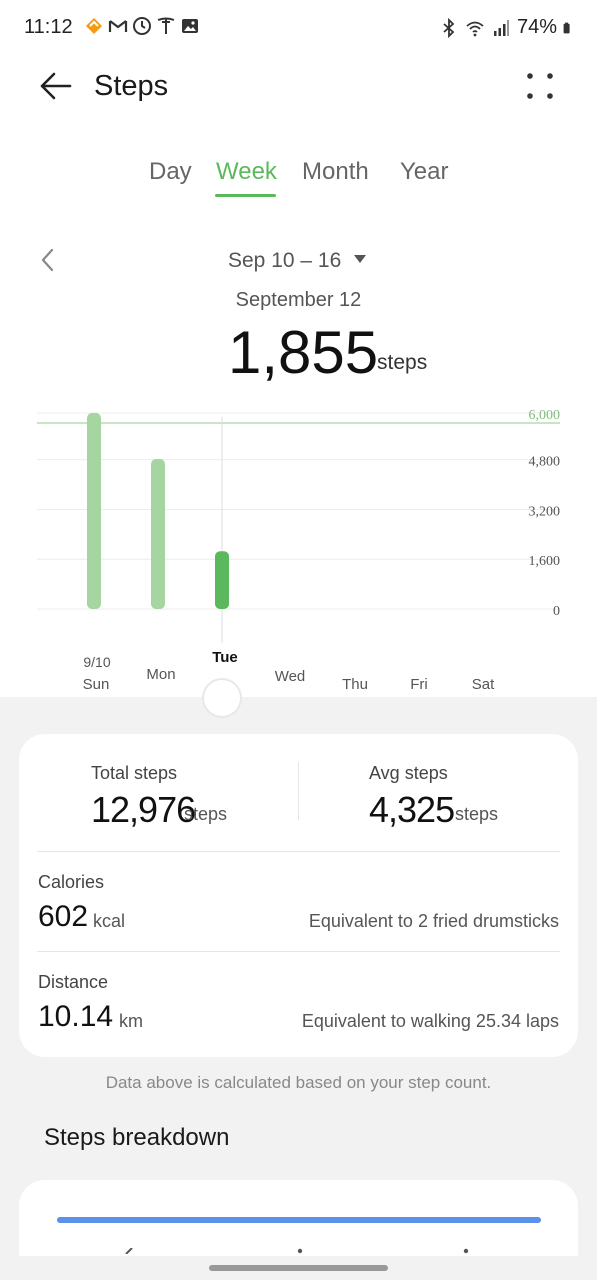  I want to click on more-options-icon, so click(540, 86).